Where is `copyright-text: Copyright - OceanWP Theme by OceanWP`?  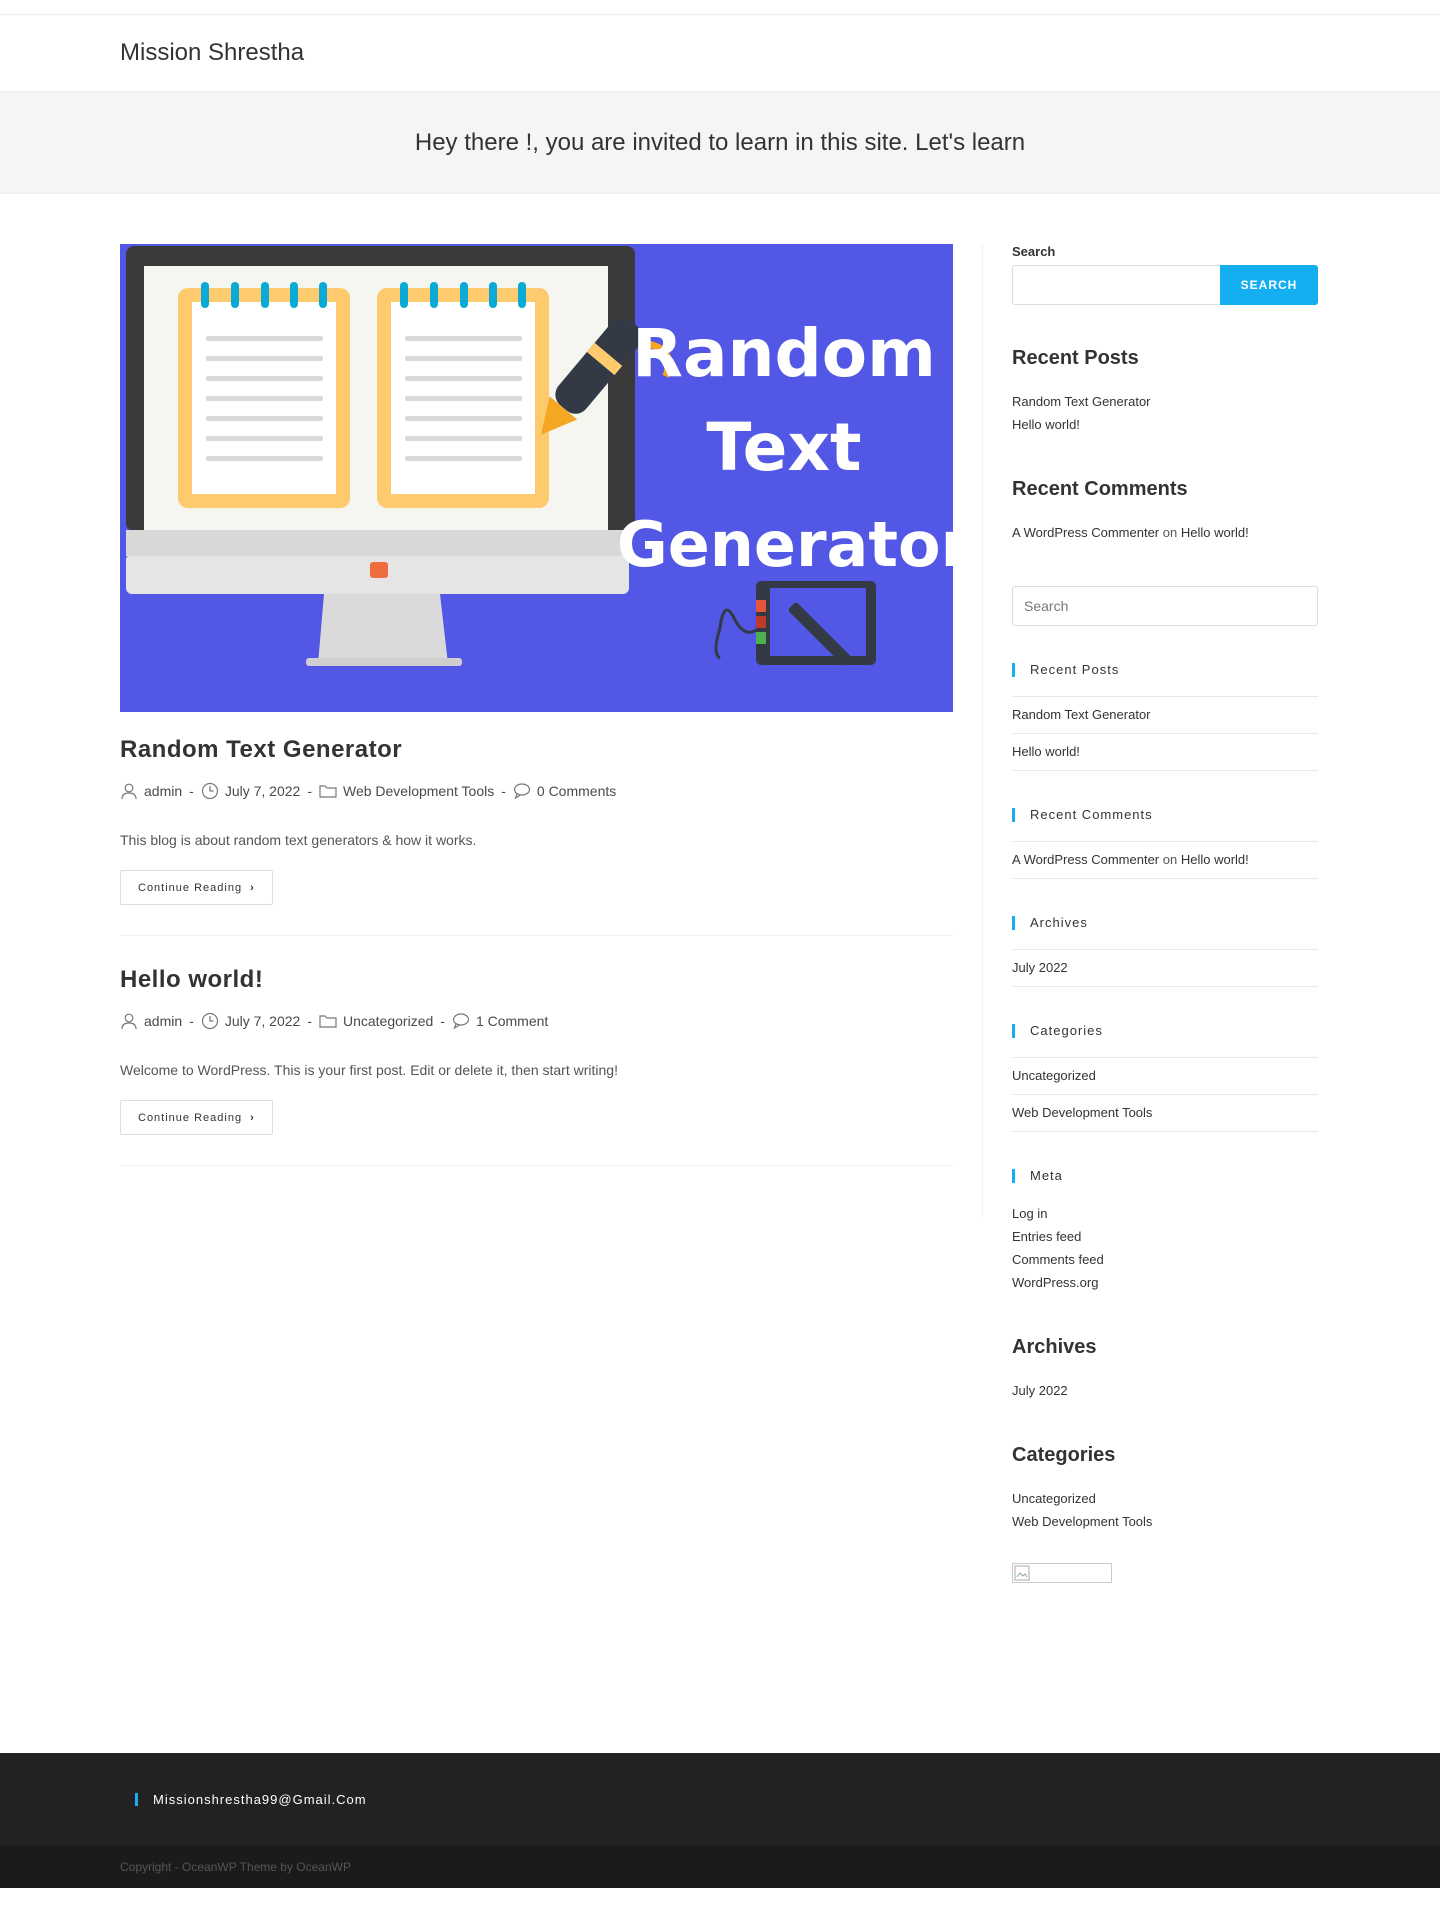
copyright-text: Copyright - OceanWP Theme by OceanWP is located at coordinates (235, 1867).